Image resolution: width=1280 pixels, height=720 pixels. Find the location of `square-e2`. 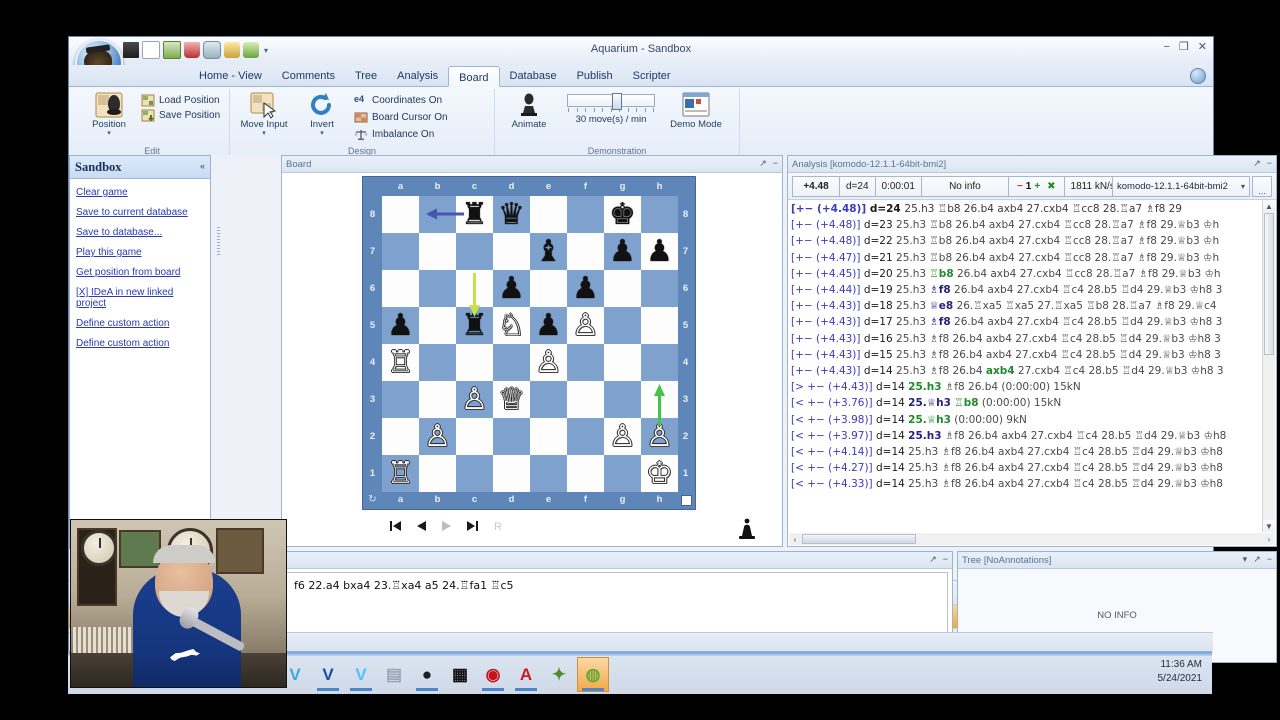

square-e2 is located at coordinates (548, 436).